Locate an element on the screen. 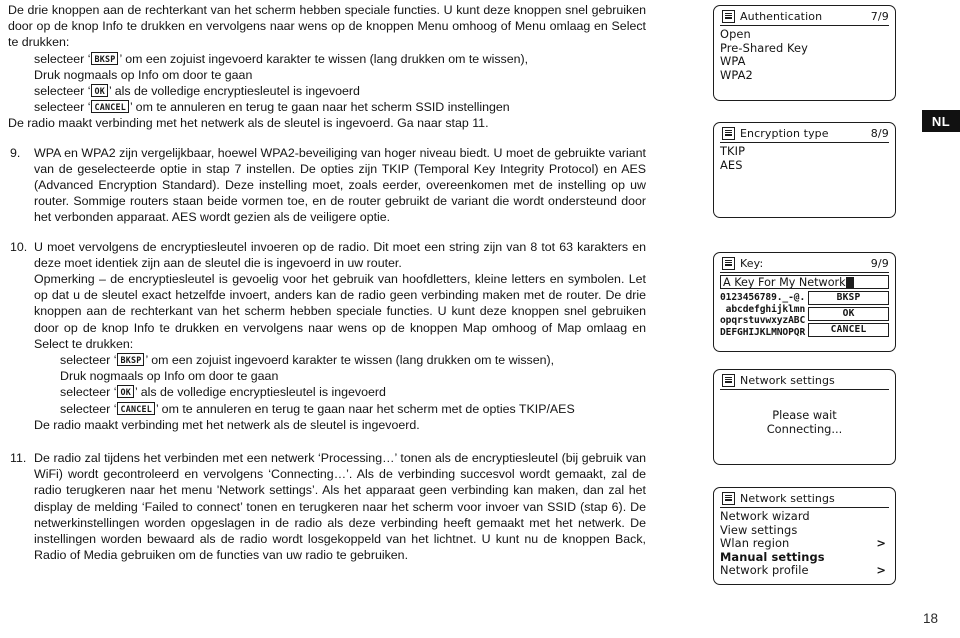 The width and height of the screenshot is (960, 638). list-item-label: Pre-Shared Key is located at coordinates (764, 47).